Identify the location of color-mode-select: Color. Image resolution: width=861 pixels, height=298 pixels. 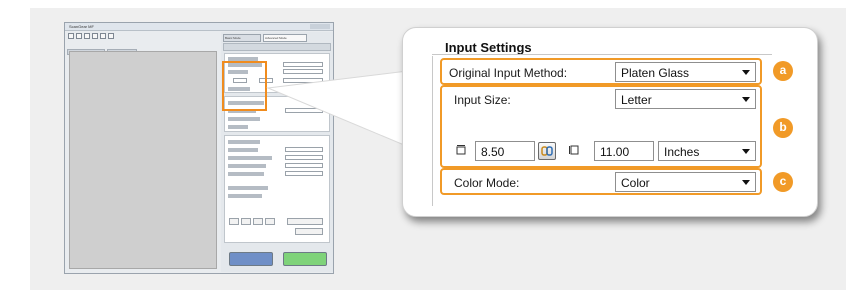
(685, 182).